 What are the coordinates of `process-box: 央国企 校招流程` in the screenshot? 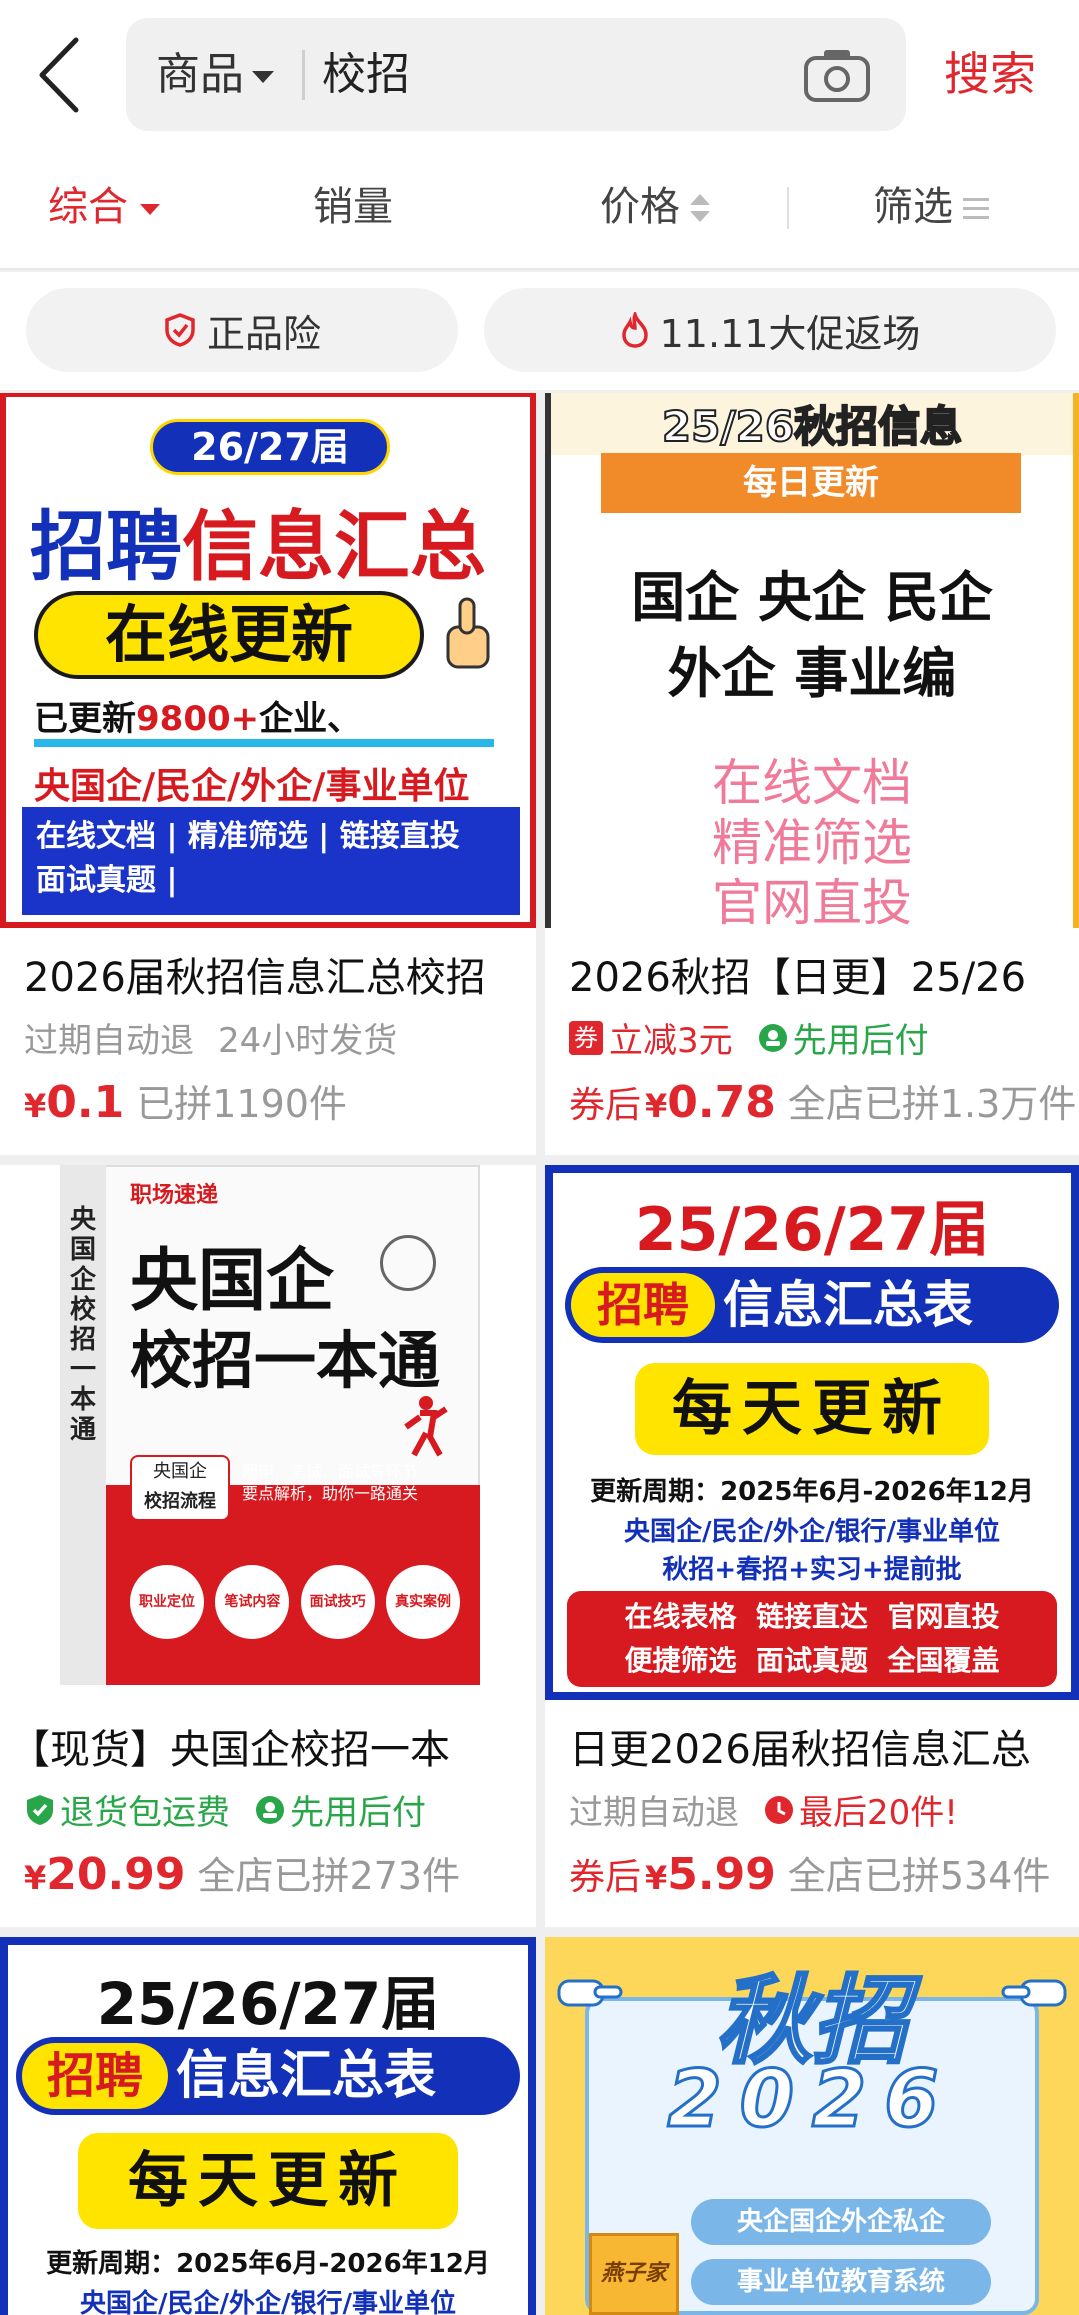 It's located at (180, 1488).